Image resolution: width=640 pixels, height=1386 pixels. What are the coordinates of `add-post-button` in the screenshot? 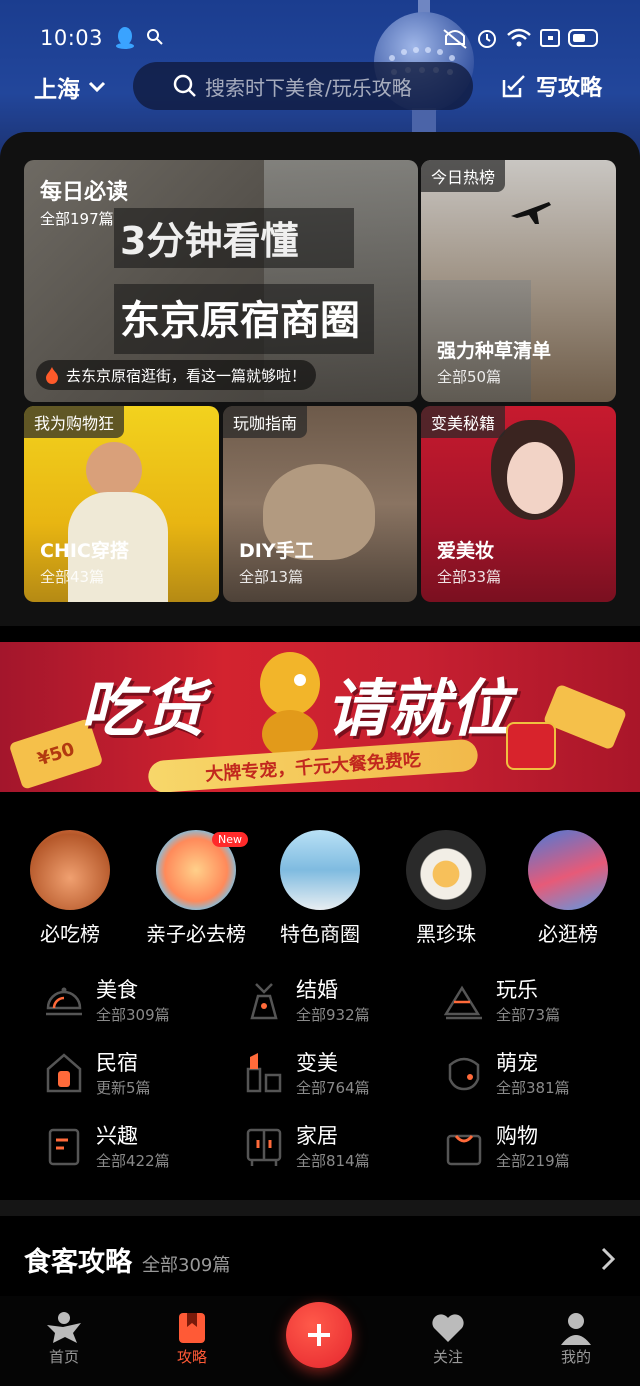 It's located at (319, 1335).